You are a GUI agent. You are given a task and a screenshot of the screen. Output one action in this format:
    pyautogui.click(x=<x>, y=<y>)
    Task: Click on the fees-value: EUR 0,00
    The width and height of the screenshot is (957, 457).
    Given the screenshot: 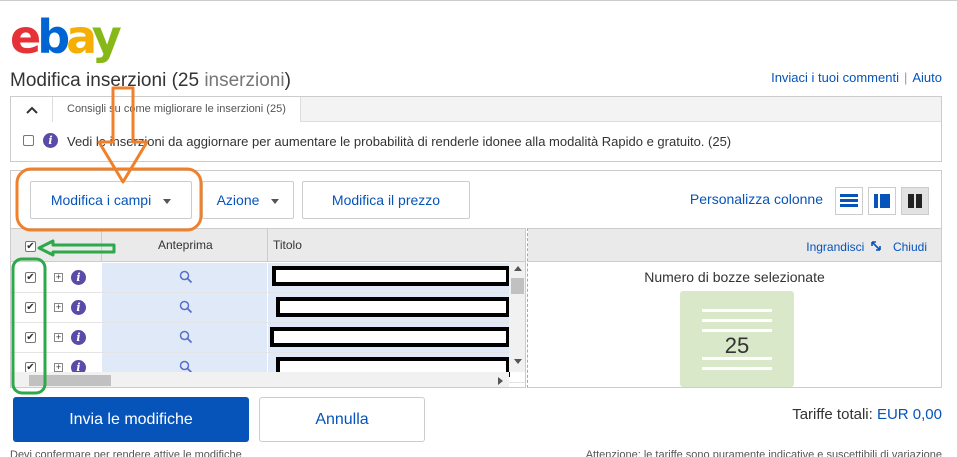 What is the action you would take?
    pyautogui.click(x=909, y=414)
    